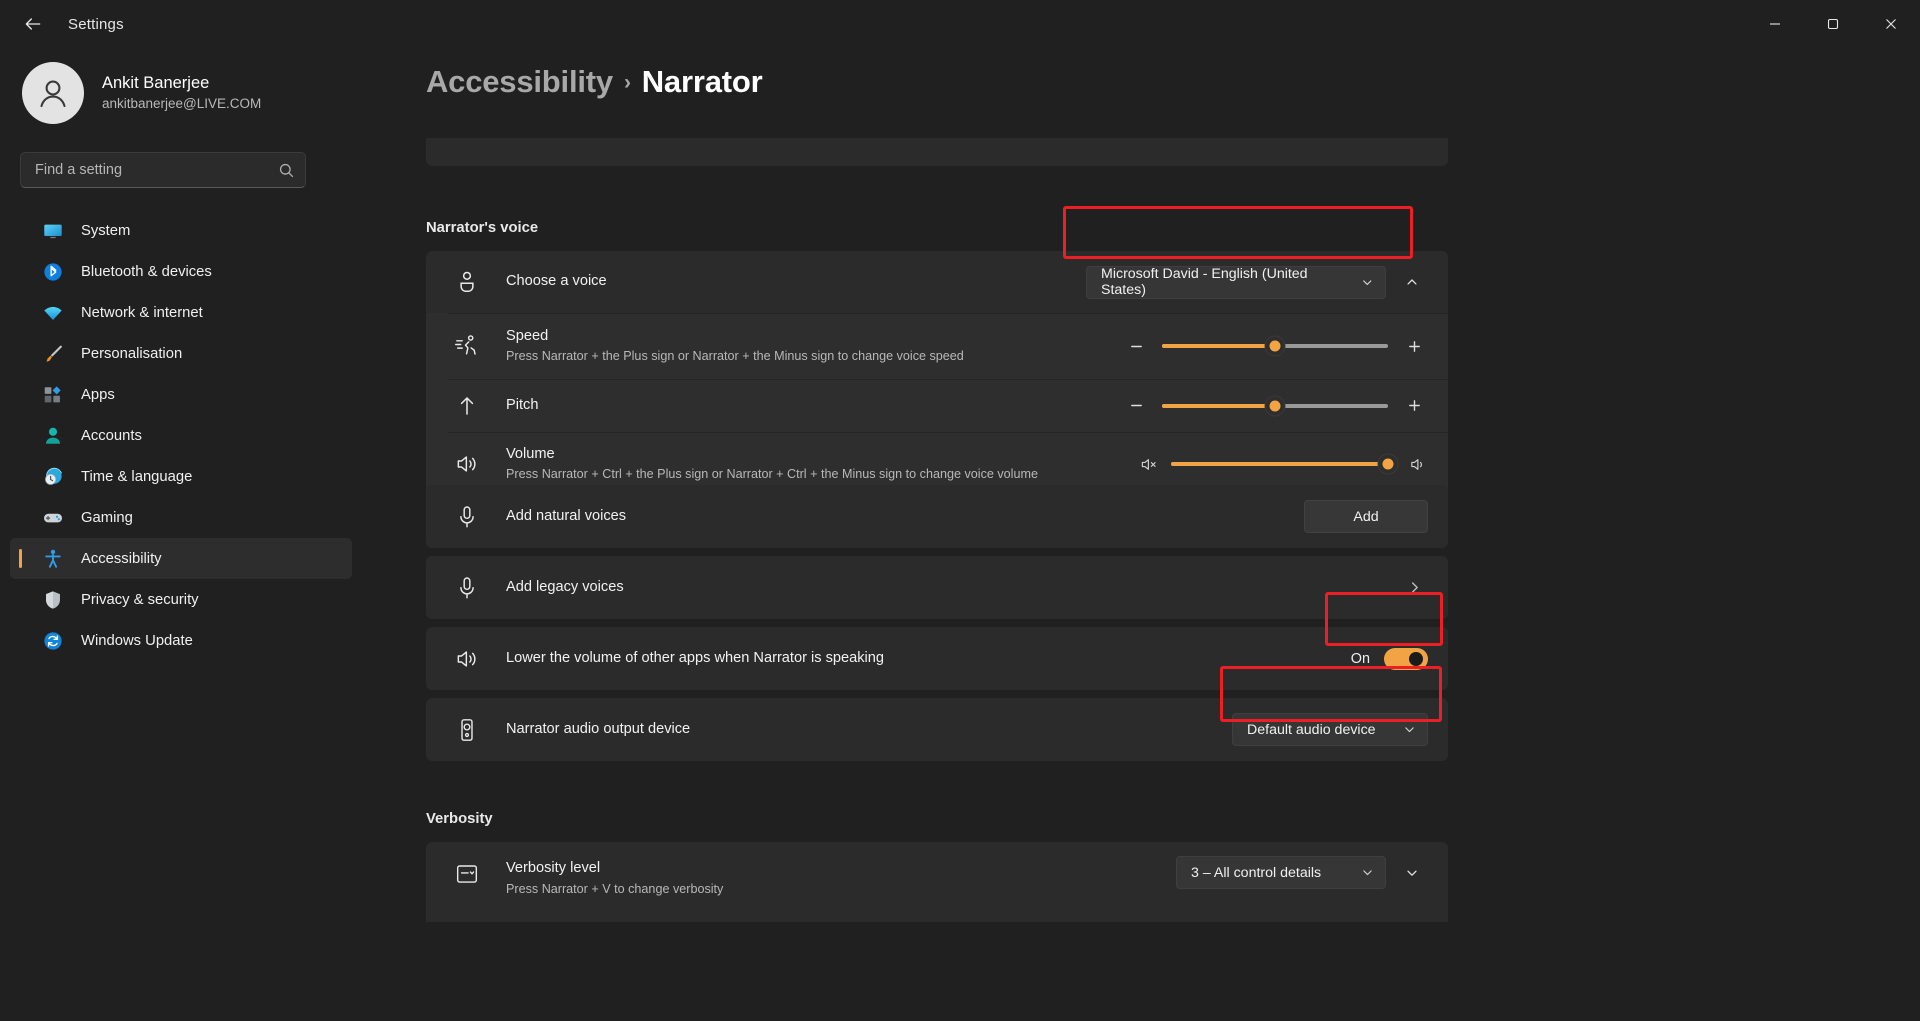  I want to click on accessibility-person-icon, so click(53, 558).